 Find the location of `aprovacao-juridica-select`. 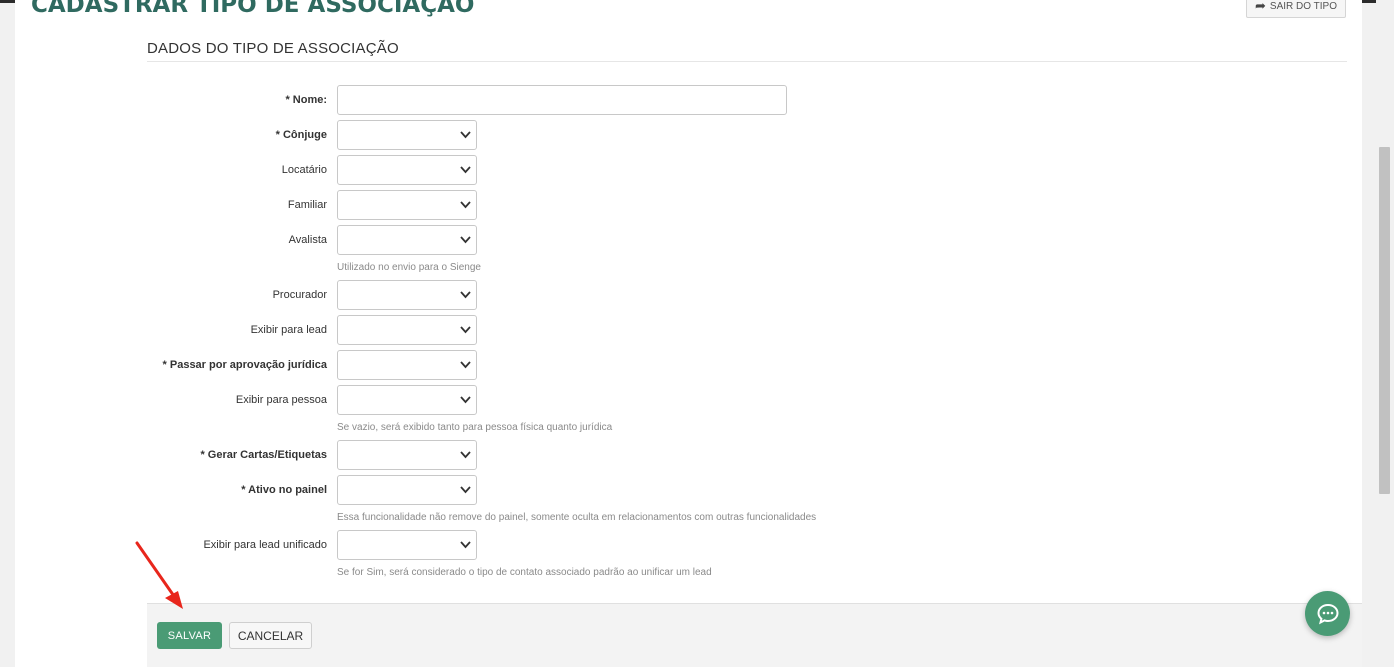

aprovacao-juridica-select is located at coordinates (407, 365).